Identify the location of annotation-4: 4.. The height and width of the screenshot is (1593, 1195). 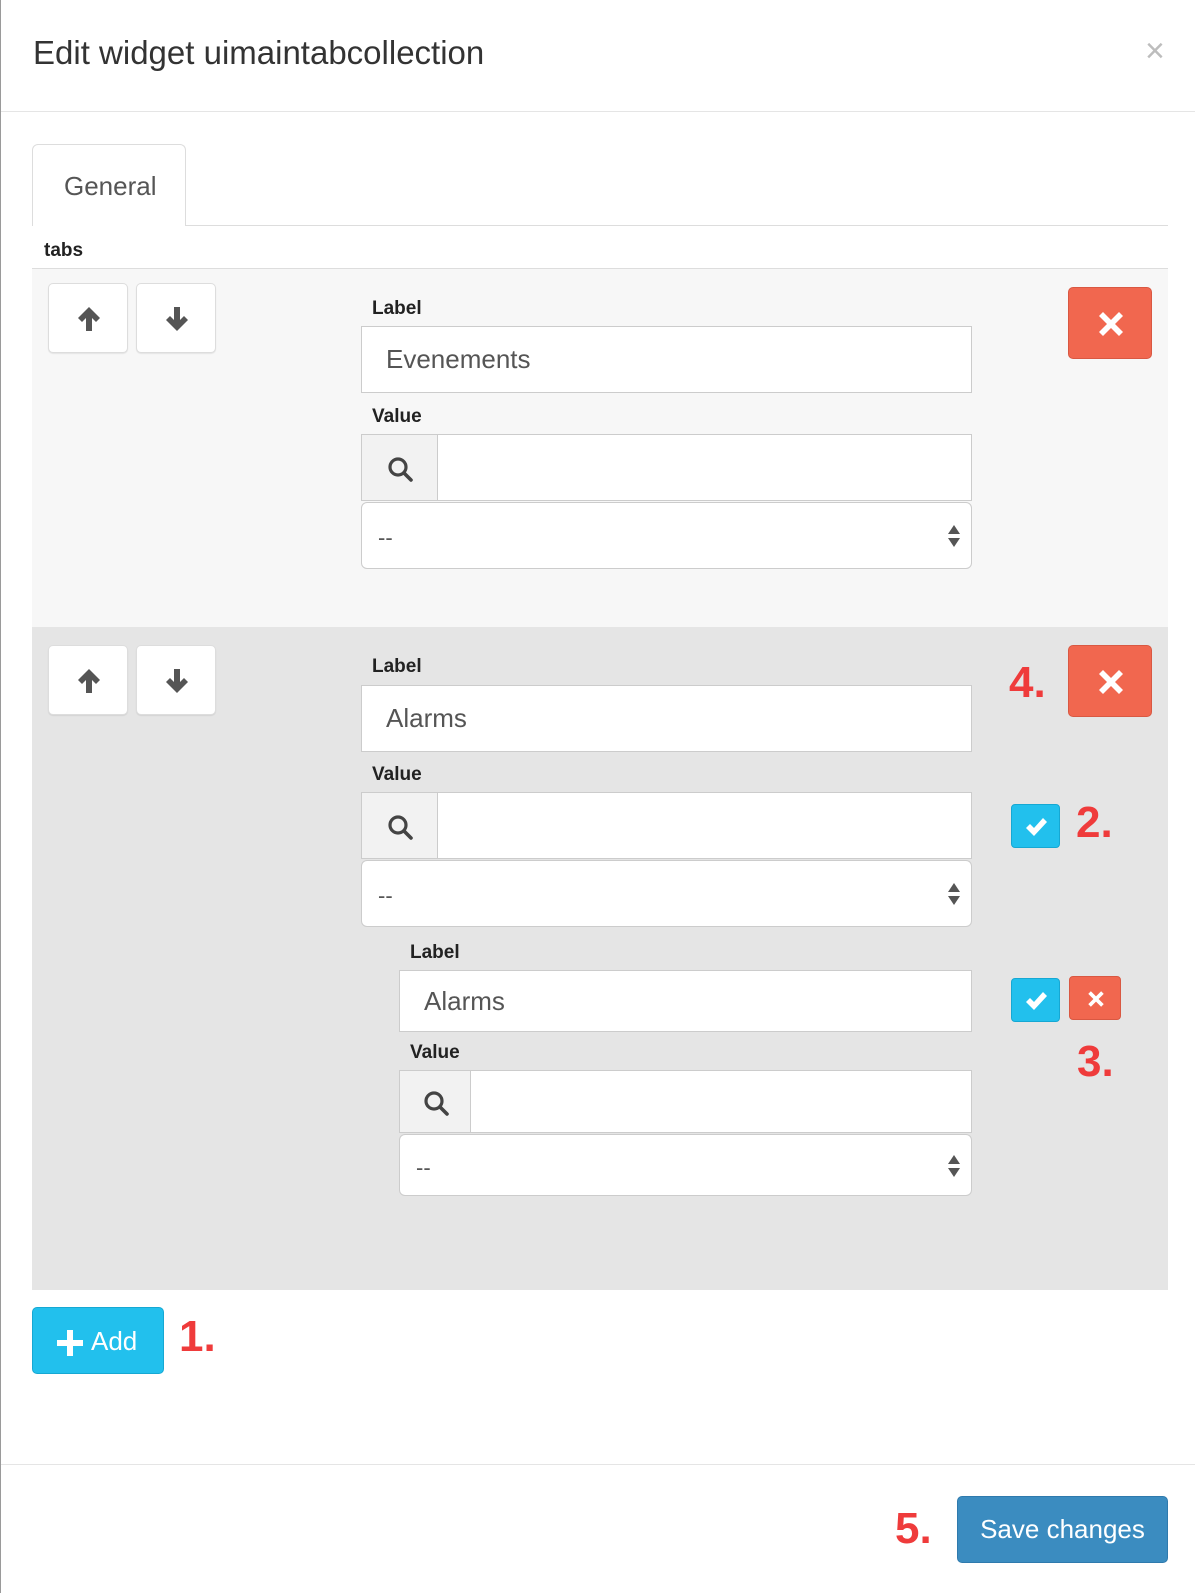
(1027, 682).